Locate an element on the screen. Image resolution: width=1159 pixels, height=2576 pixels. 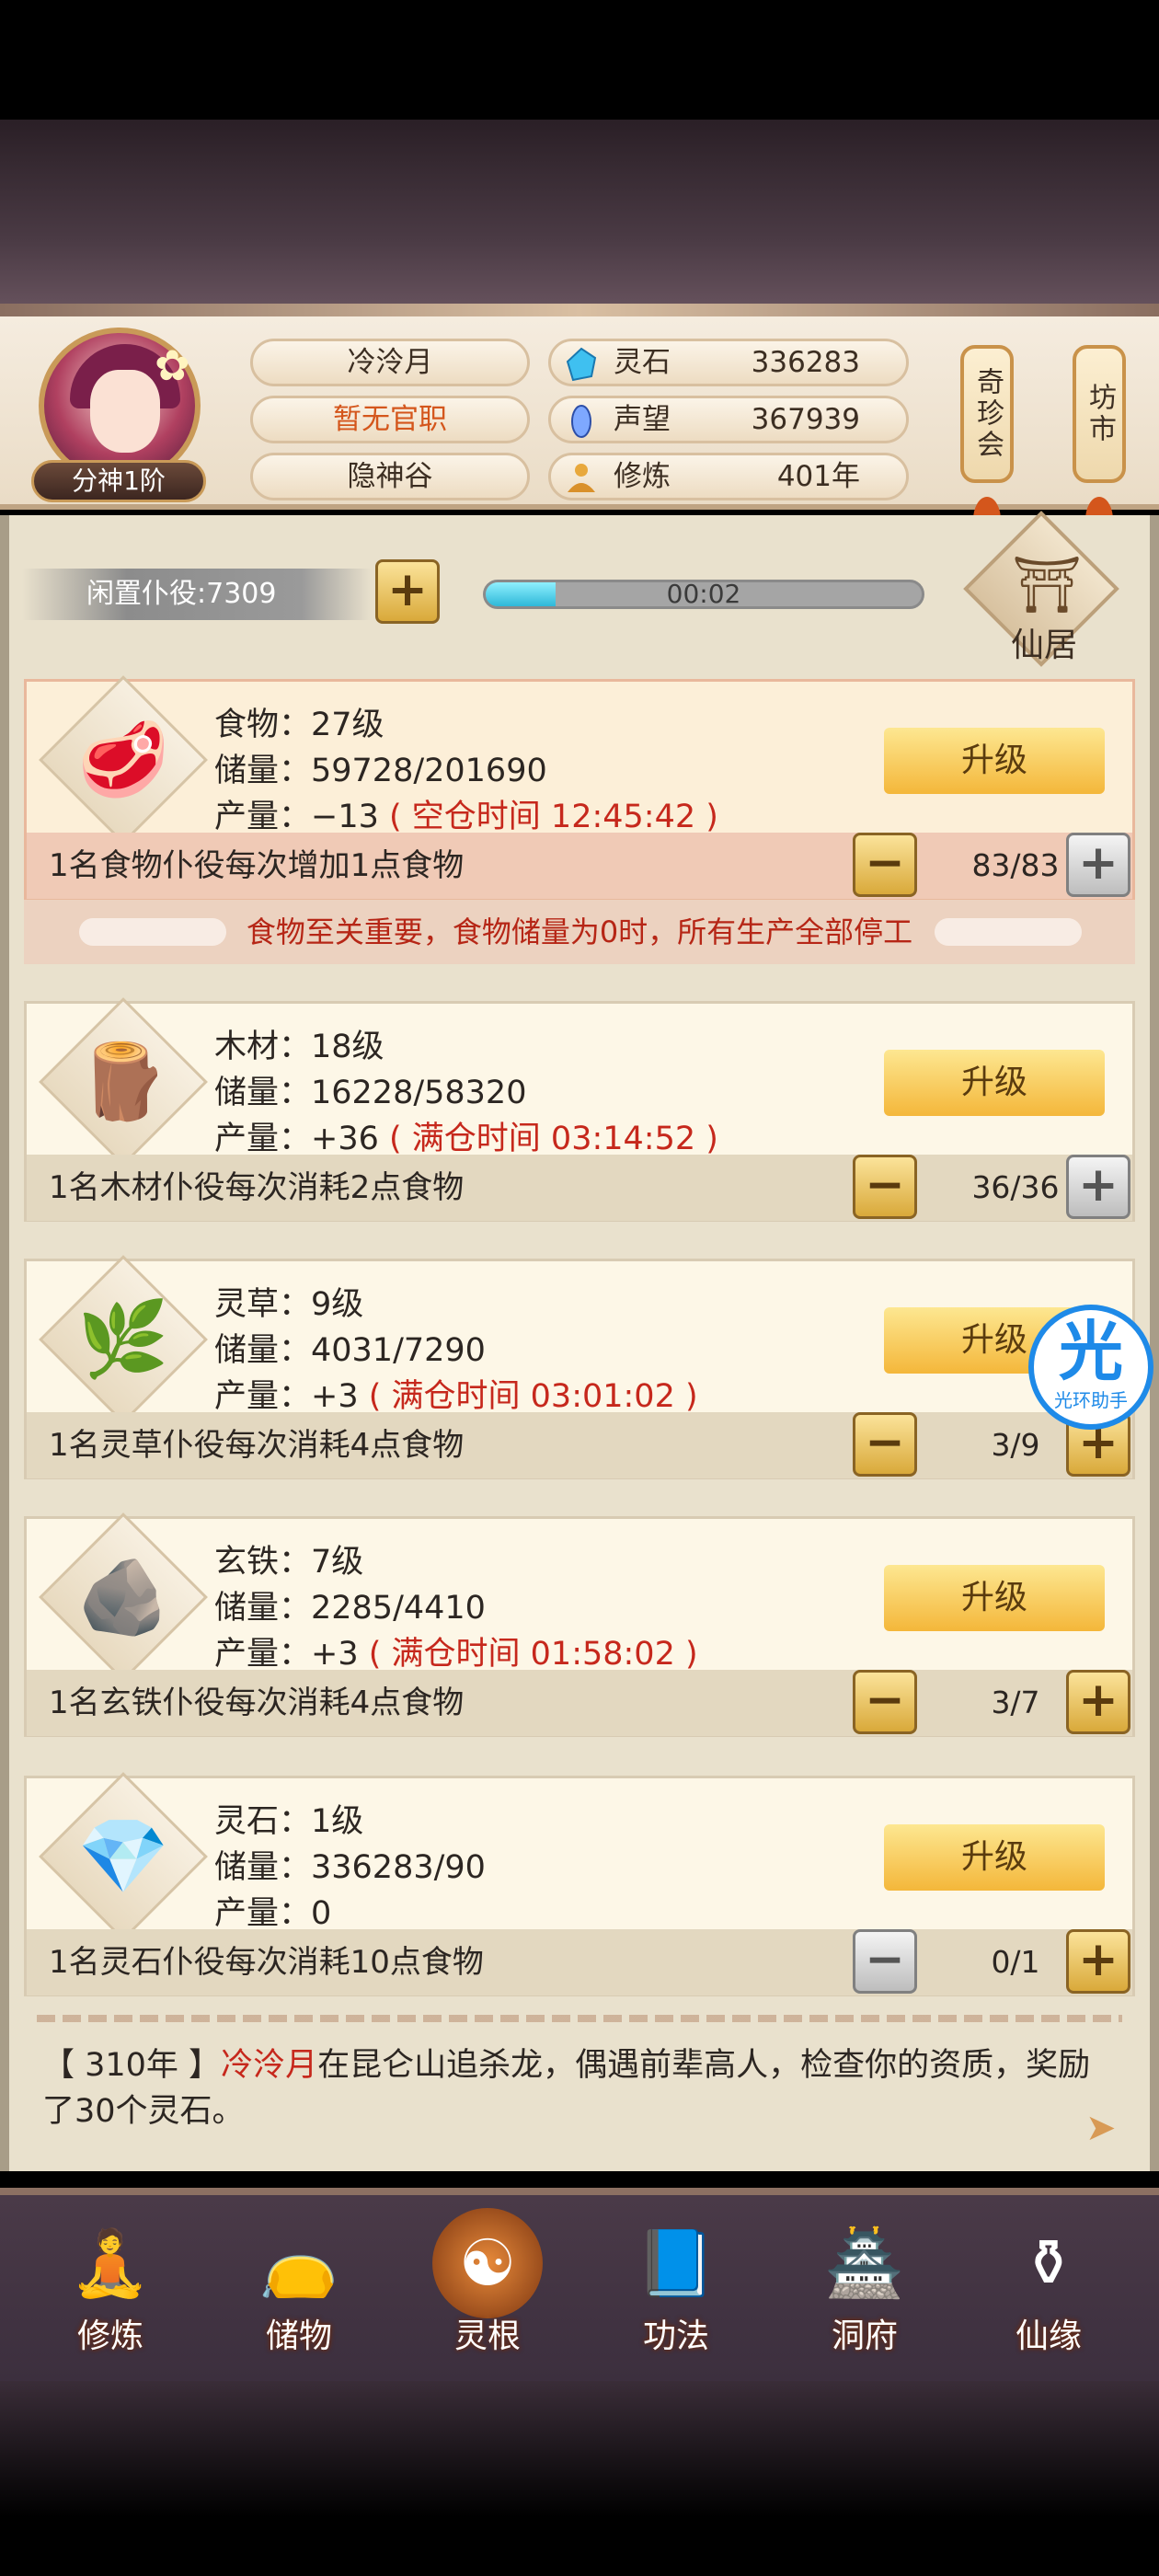
gourd-icon: ⚱ is located at coordinates (1048, 2263).